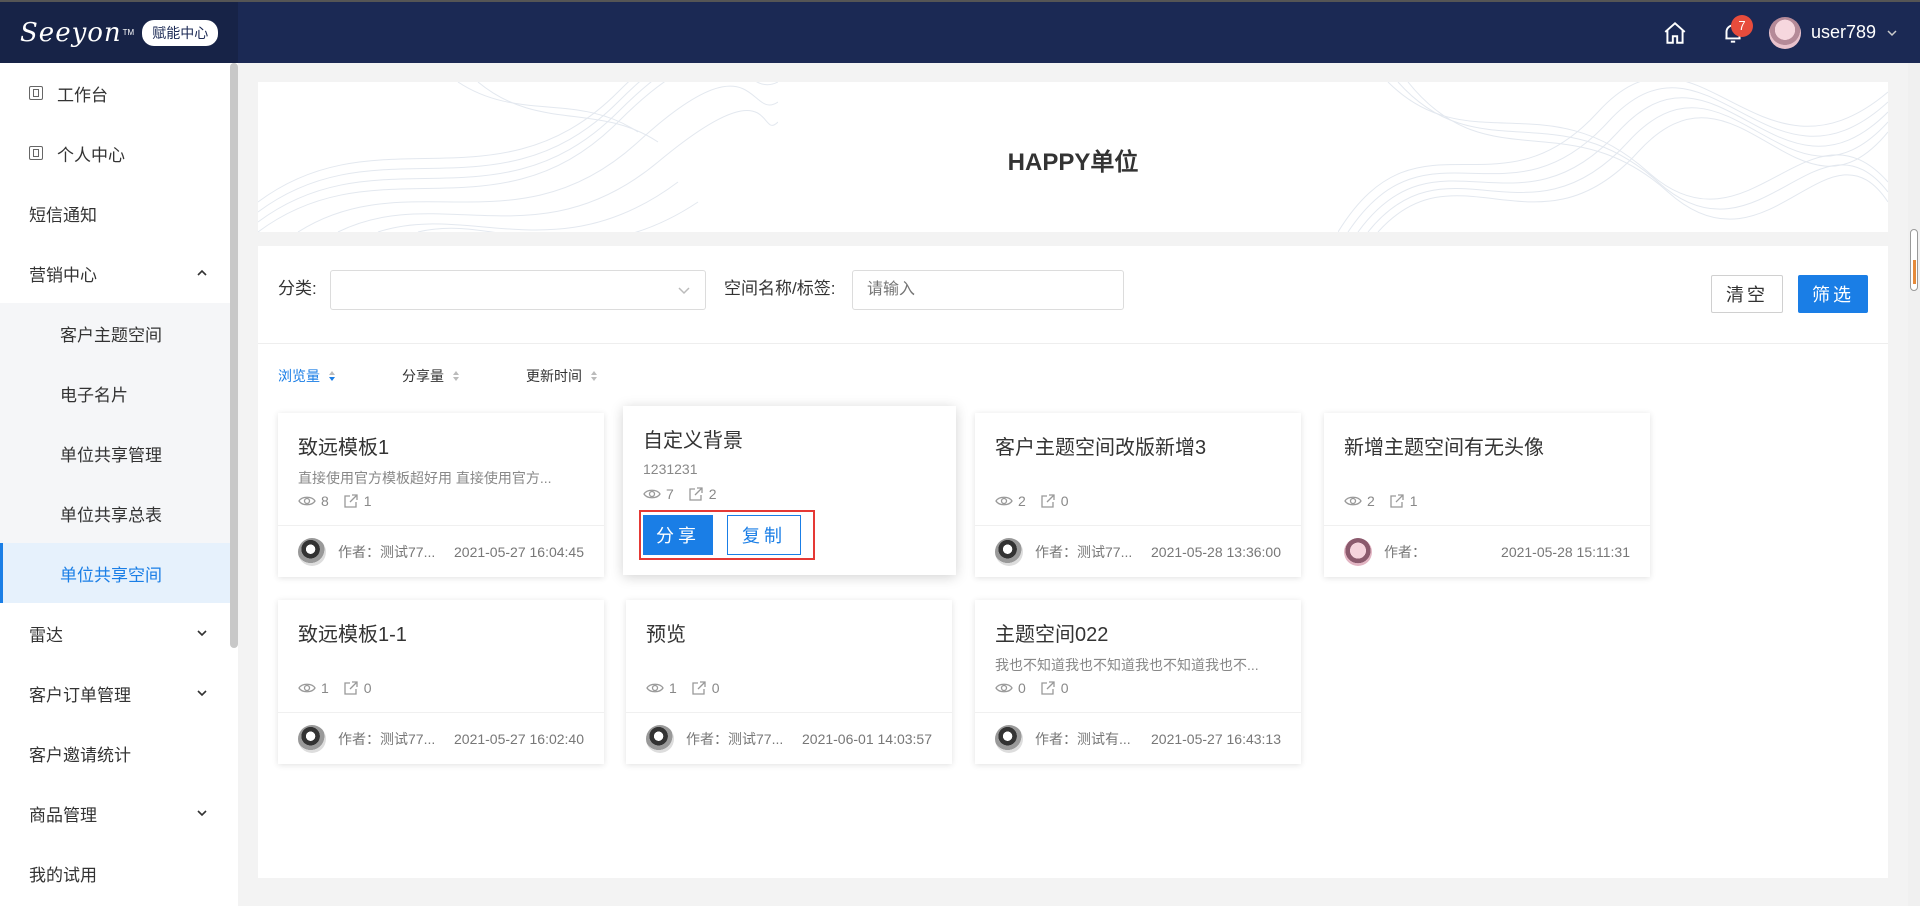  I want to click on views-stat: 8, so click(313, 501).